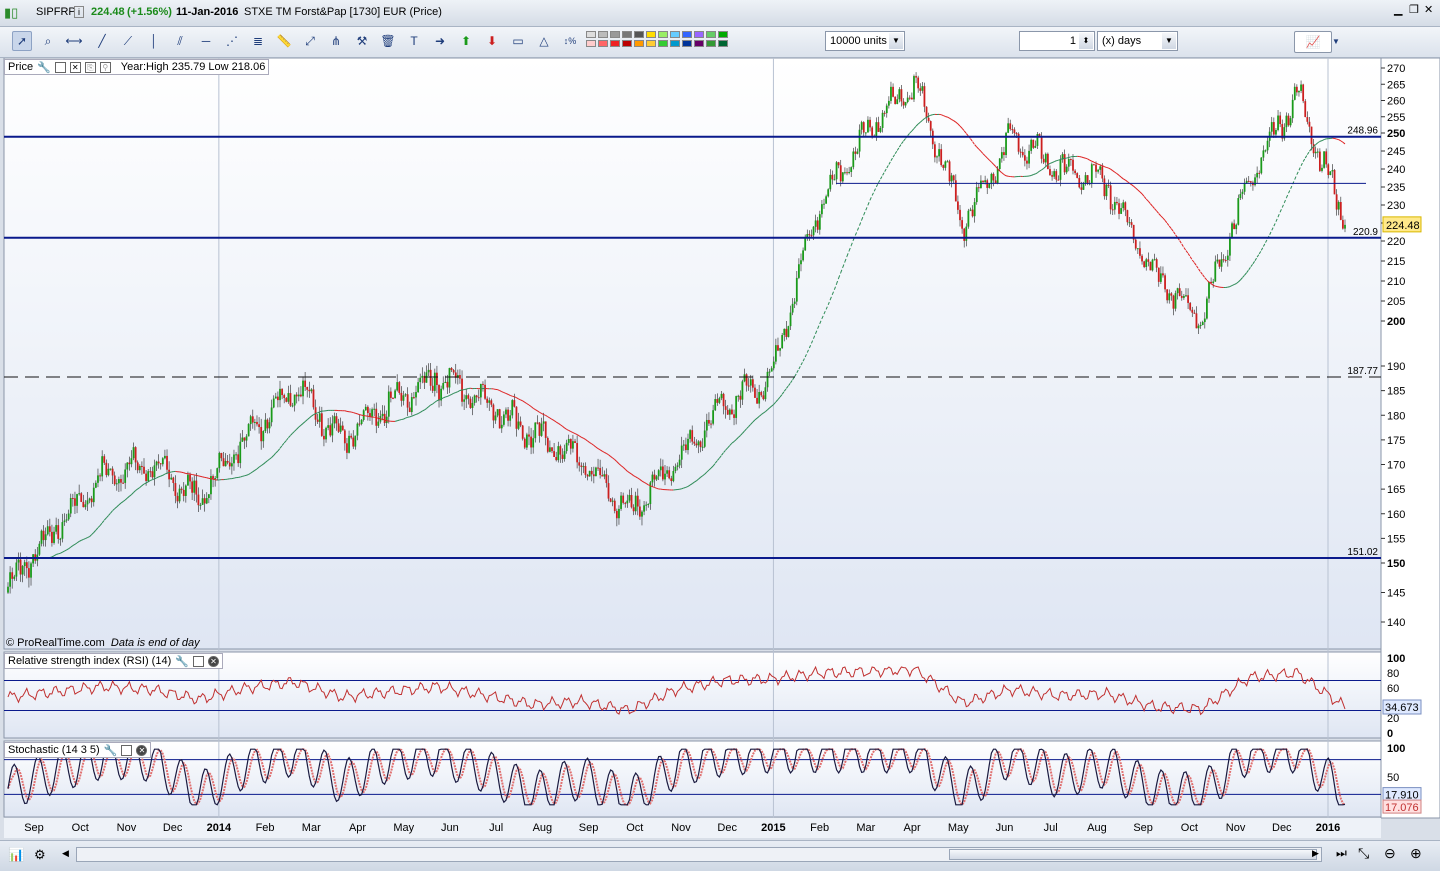 This screenshot has height=871, width=1440. What do you see at coordinates (40, 855) in the screenshot?
I see `indicator-icon: ⚙` at bounding box center [40, 855].